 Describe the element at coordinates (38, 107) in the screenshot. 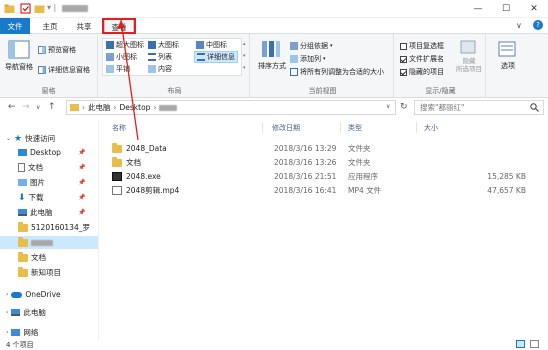

I see `recent-dropdown: ∨` at that location.